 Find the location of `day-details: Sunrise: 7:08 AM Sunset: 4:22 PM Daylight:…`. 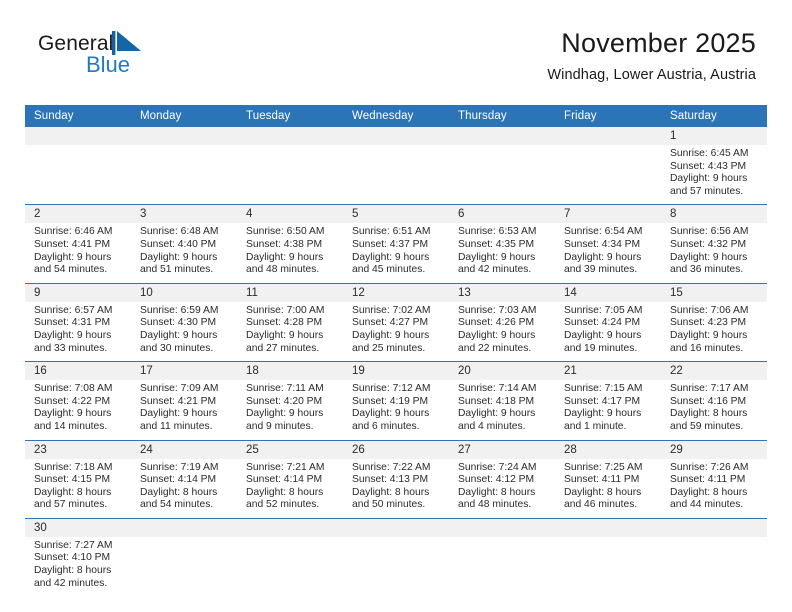

day-details: Sunrise: 7:08 AM Sunset: 4:22 PM Daylight:… is located at coordinates (78, 409).